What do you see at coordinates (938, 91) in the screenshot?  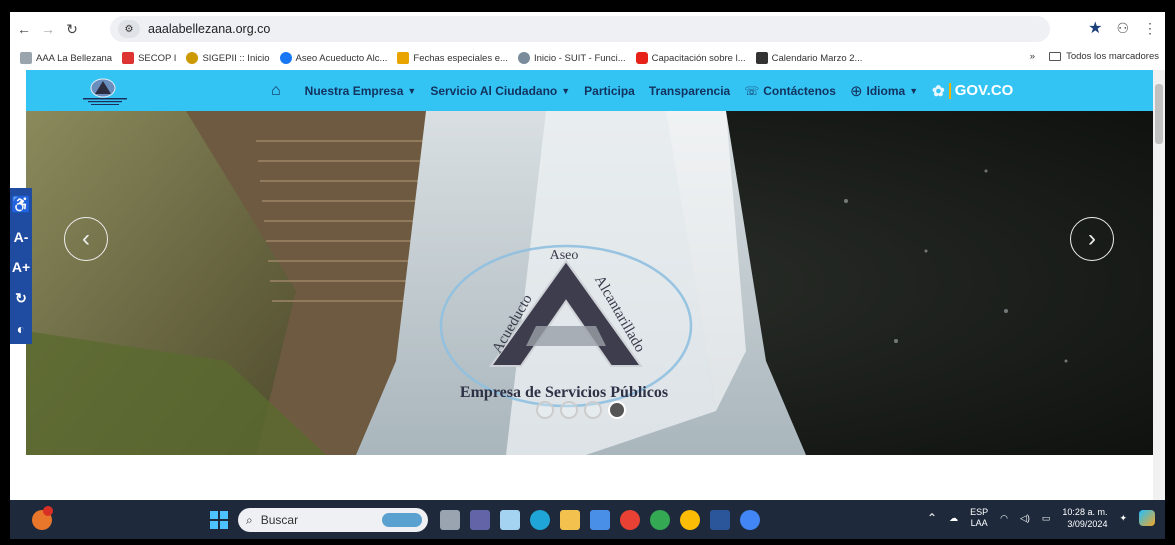 I see `govco-flower-icon: ✿` at bounding box center [938, 91].